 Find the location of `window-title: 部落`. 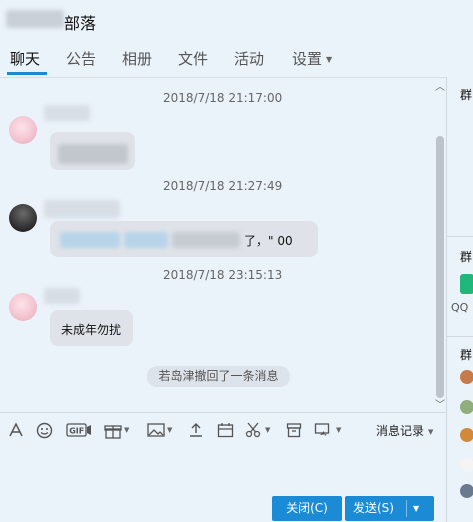

window-title: 部落 is located at coordinates (80, 23).